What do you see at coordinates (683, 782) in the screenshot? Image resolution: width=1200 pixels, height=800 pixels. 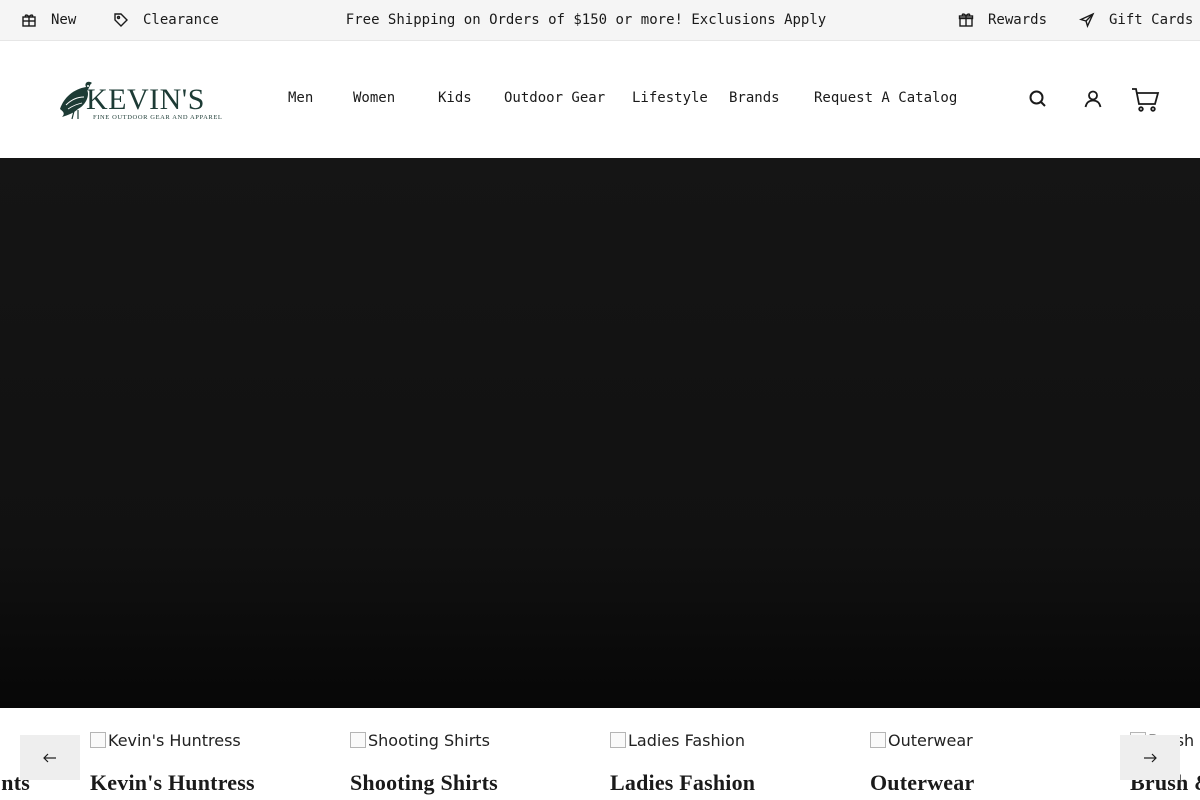 I see `category-title: Ladies Fashion` at bounding box center [683, 782].